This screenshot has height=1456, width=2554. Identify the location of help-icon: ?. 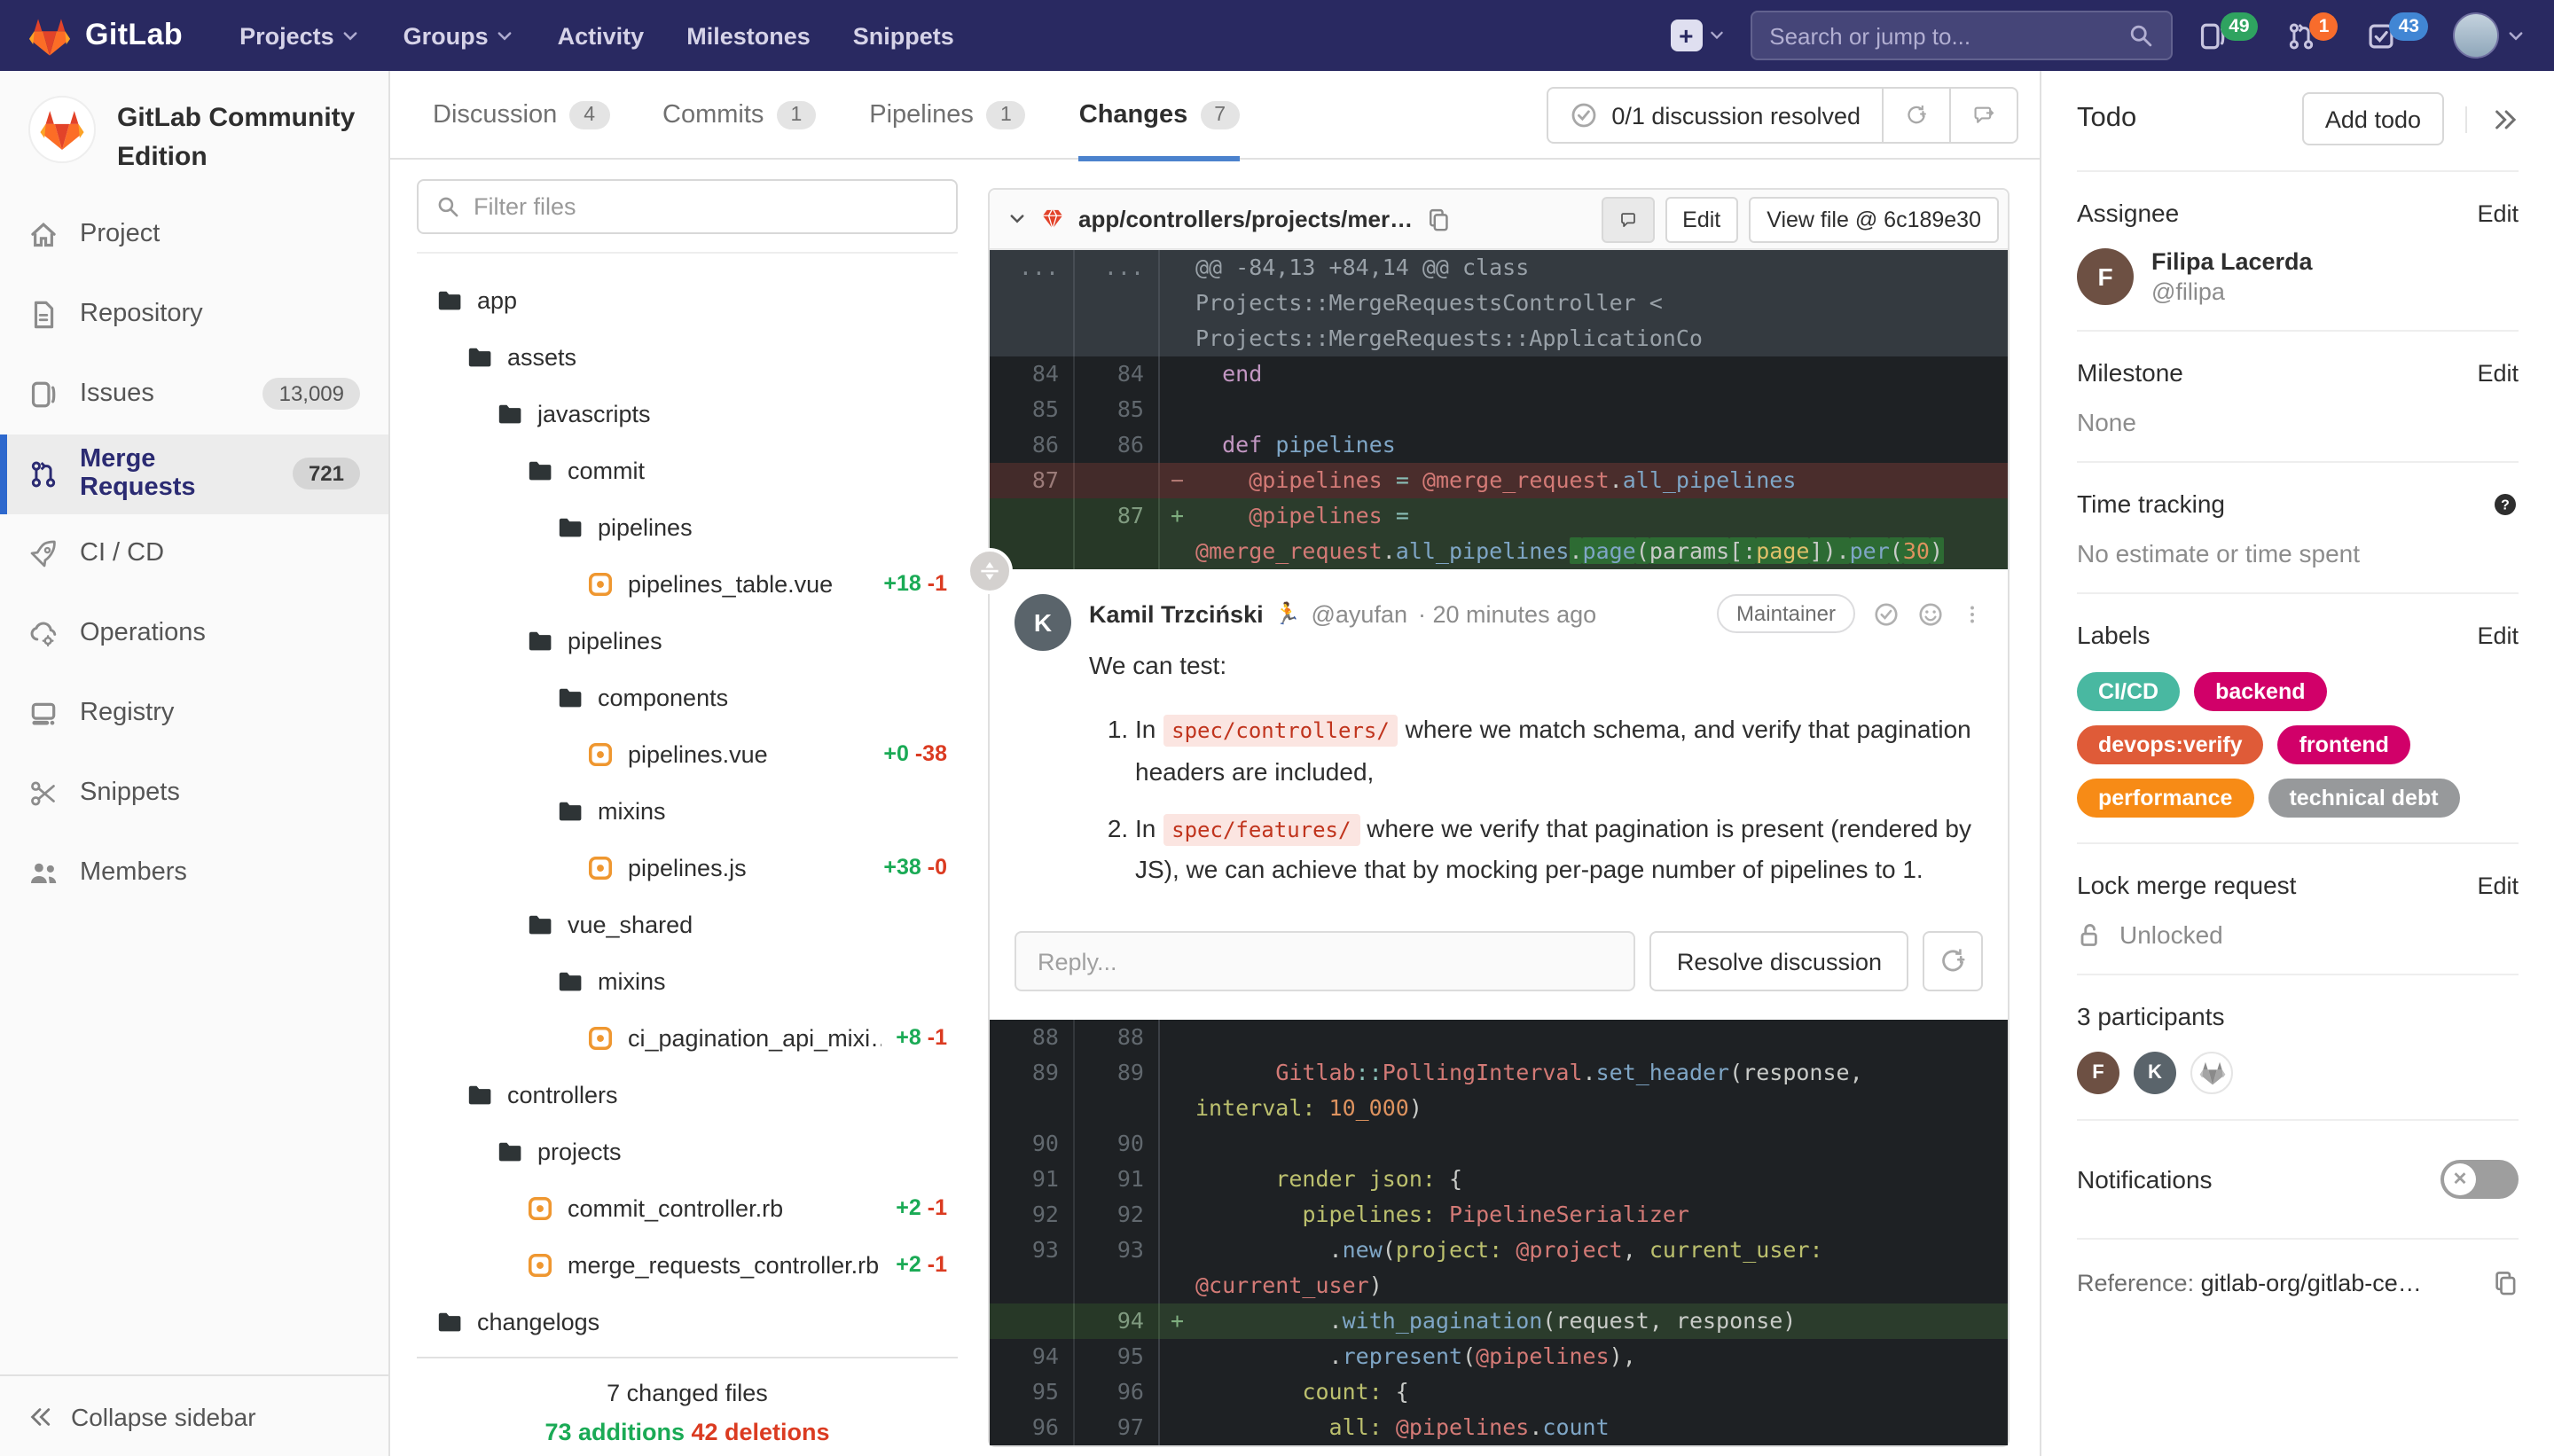
(2505, 503).